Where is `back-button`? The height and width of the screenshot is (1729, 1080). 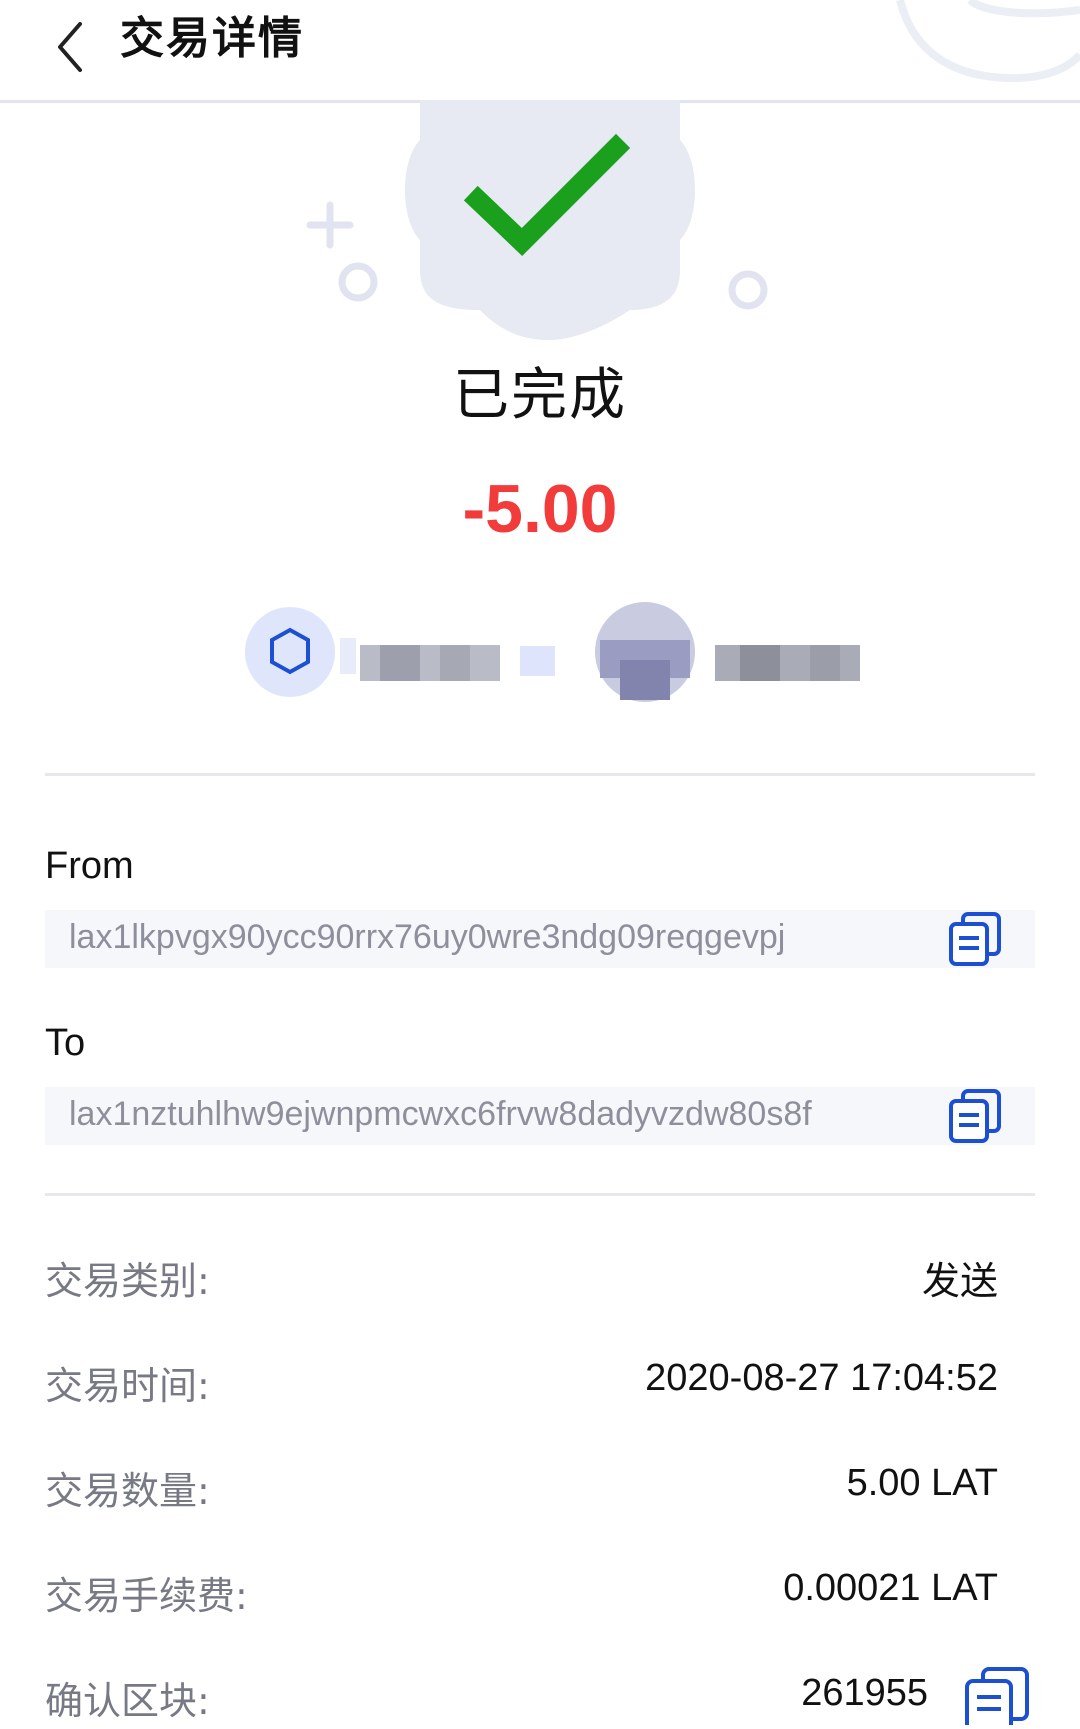 back-button is located at coordinates (82, 45).